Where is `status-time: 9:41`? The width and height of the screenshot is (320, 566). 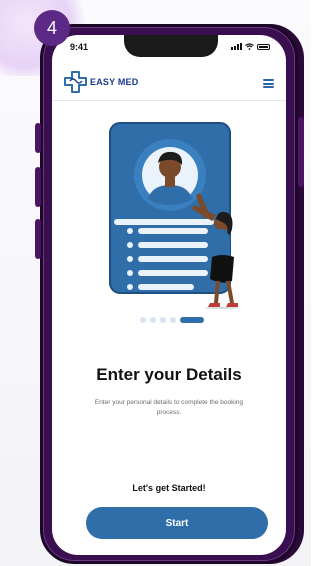 status-time: 9:41 is located at coordinates (79, 47).